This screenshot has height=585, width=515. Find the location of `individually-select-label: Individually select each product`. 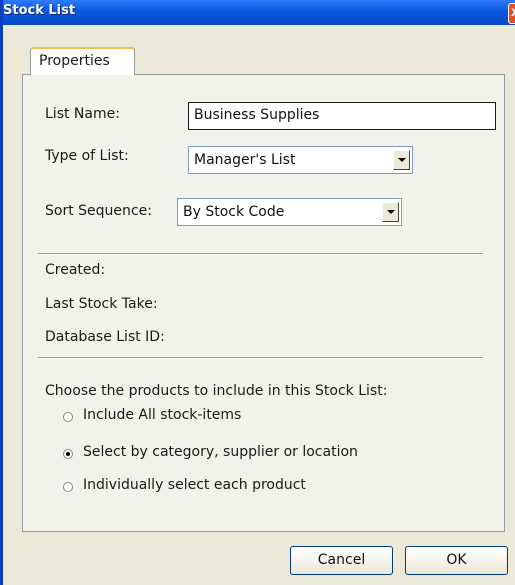

individually-select-label: Individually select each product is located at coordinates (194, 485).